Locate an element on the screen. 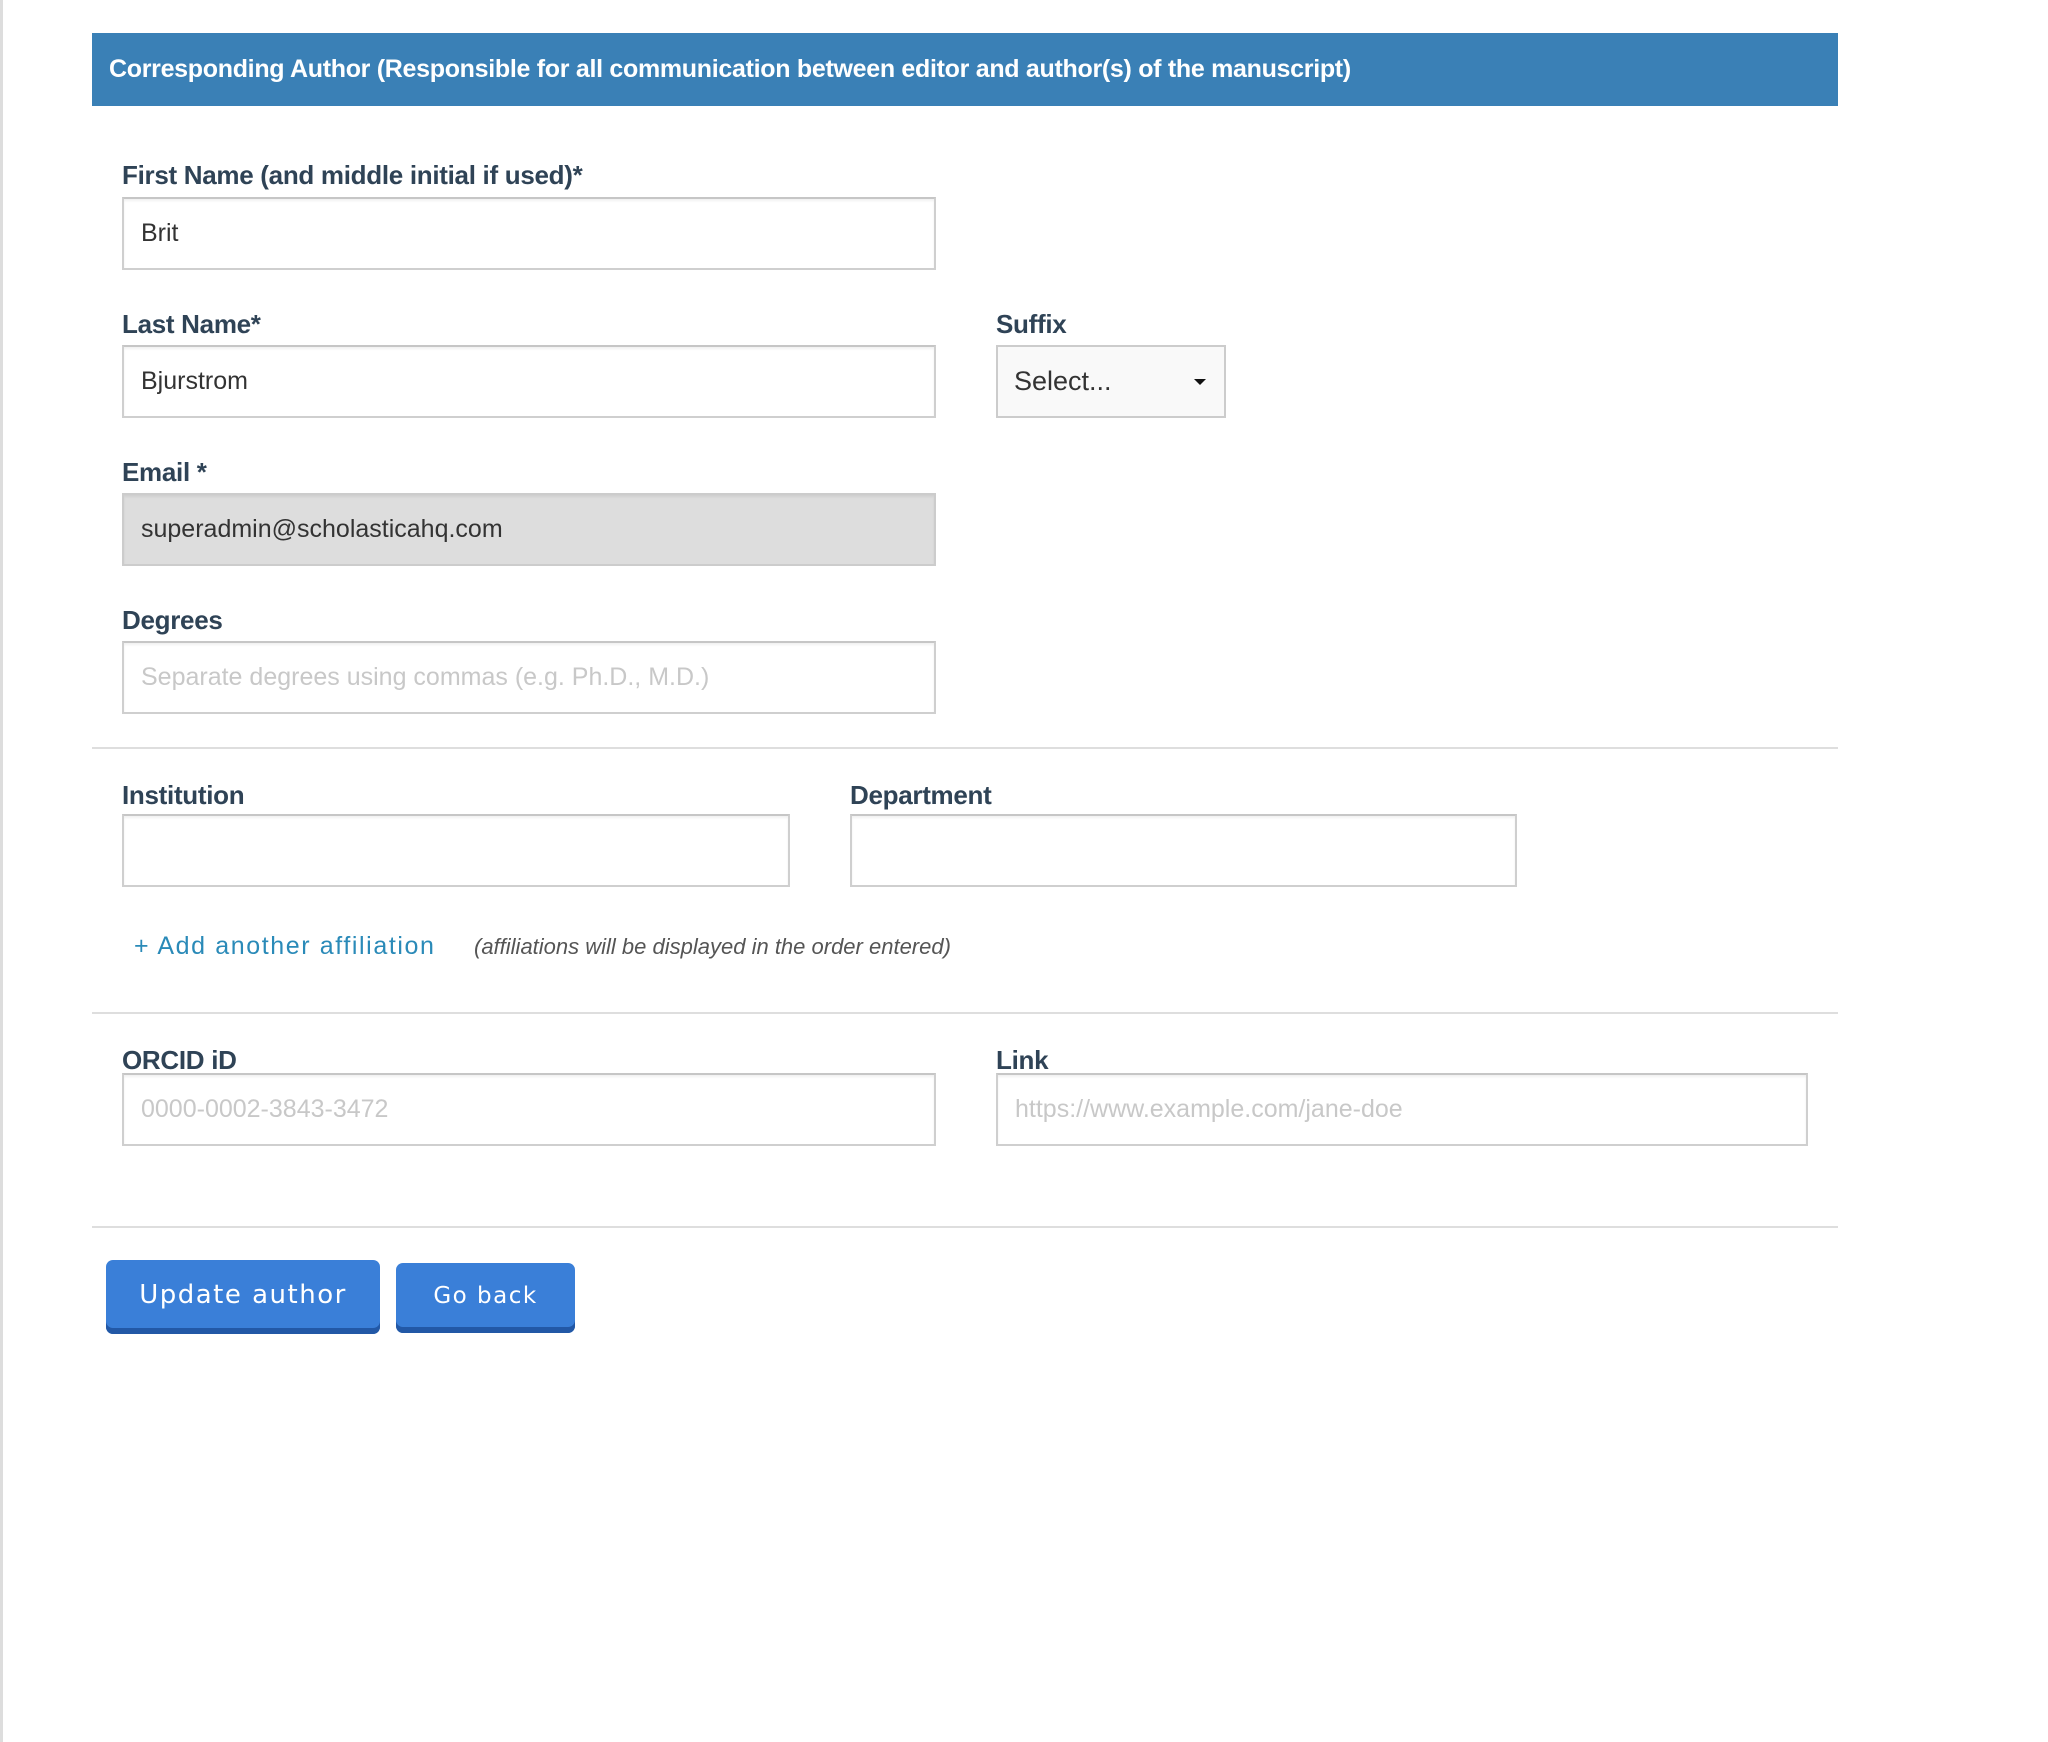 This screenshot has height=1742, width=2048. last-name-input: Bjurstrom is located at coordinates (529, 381).